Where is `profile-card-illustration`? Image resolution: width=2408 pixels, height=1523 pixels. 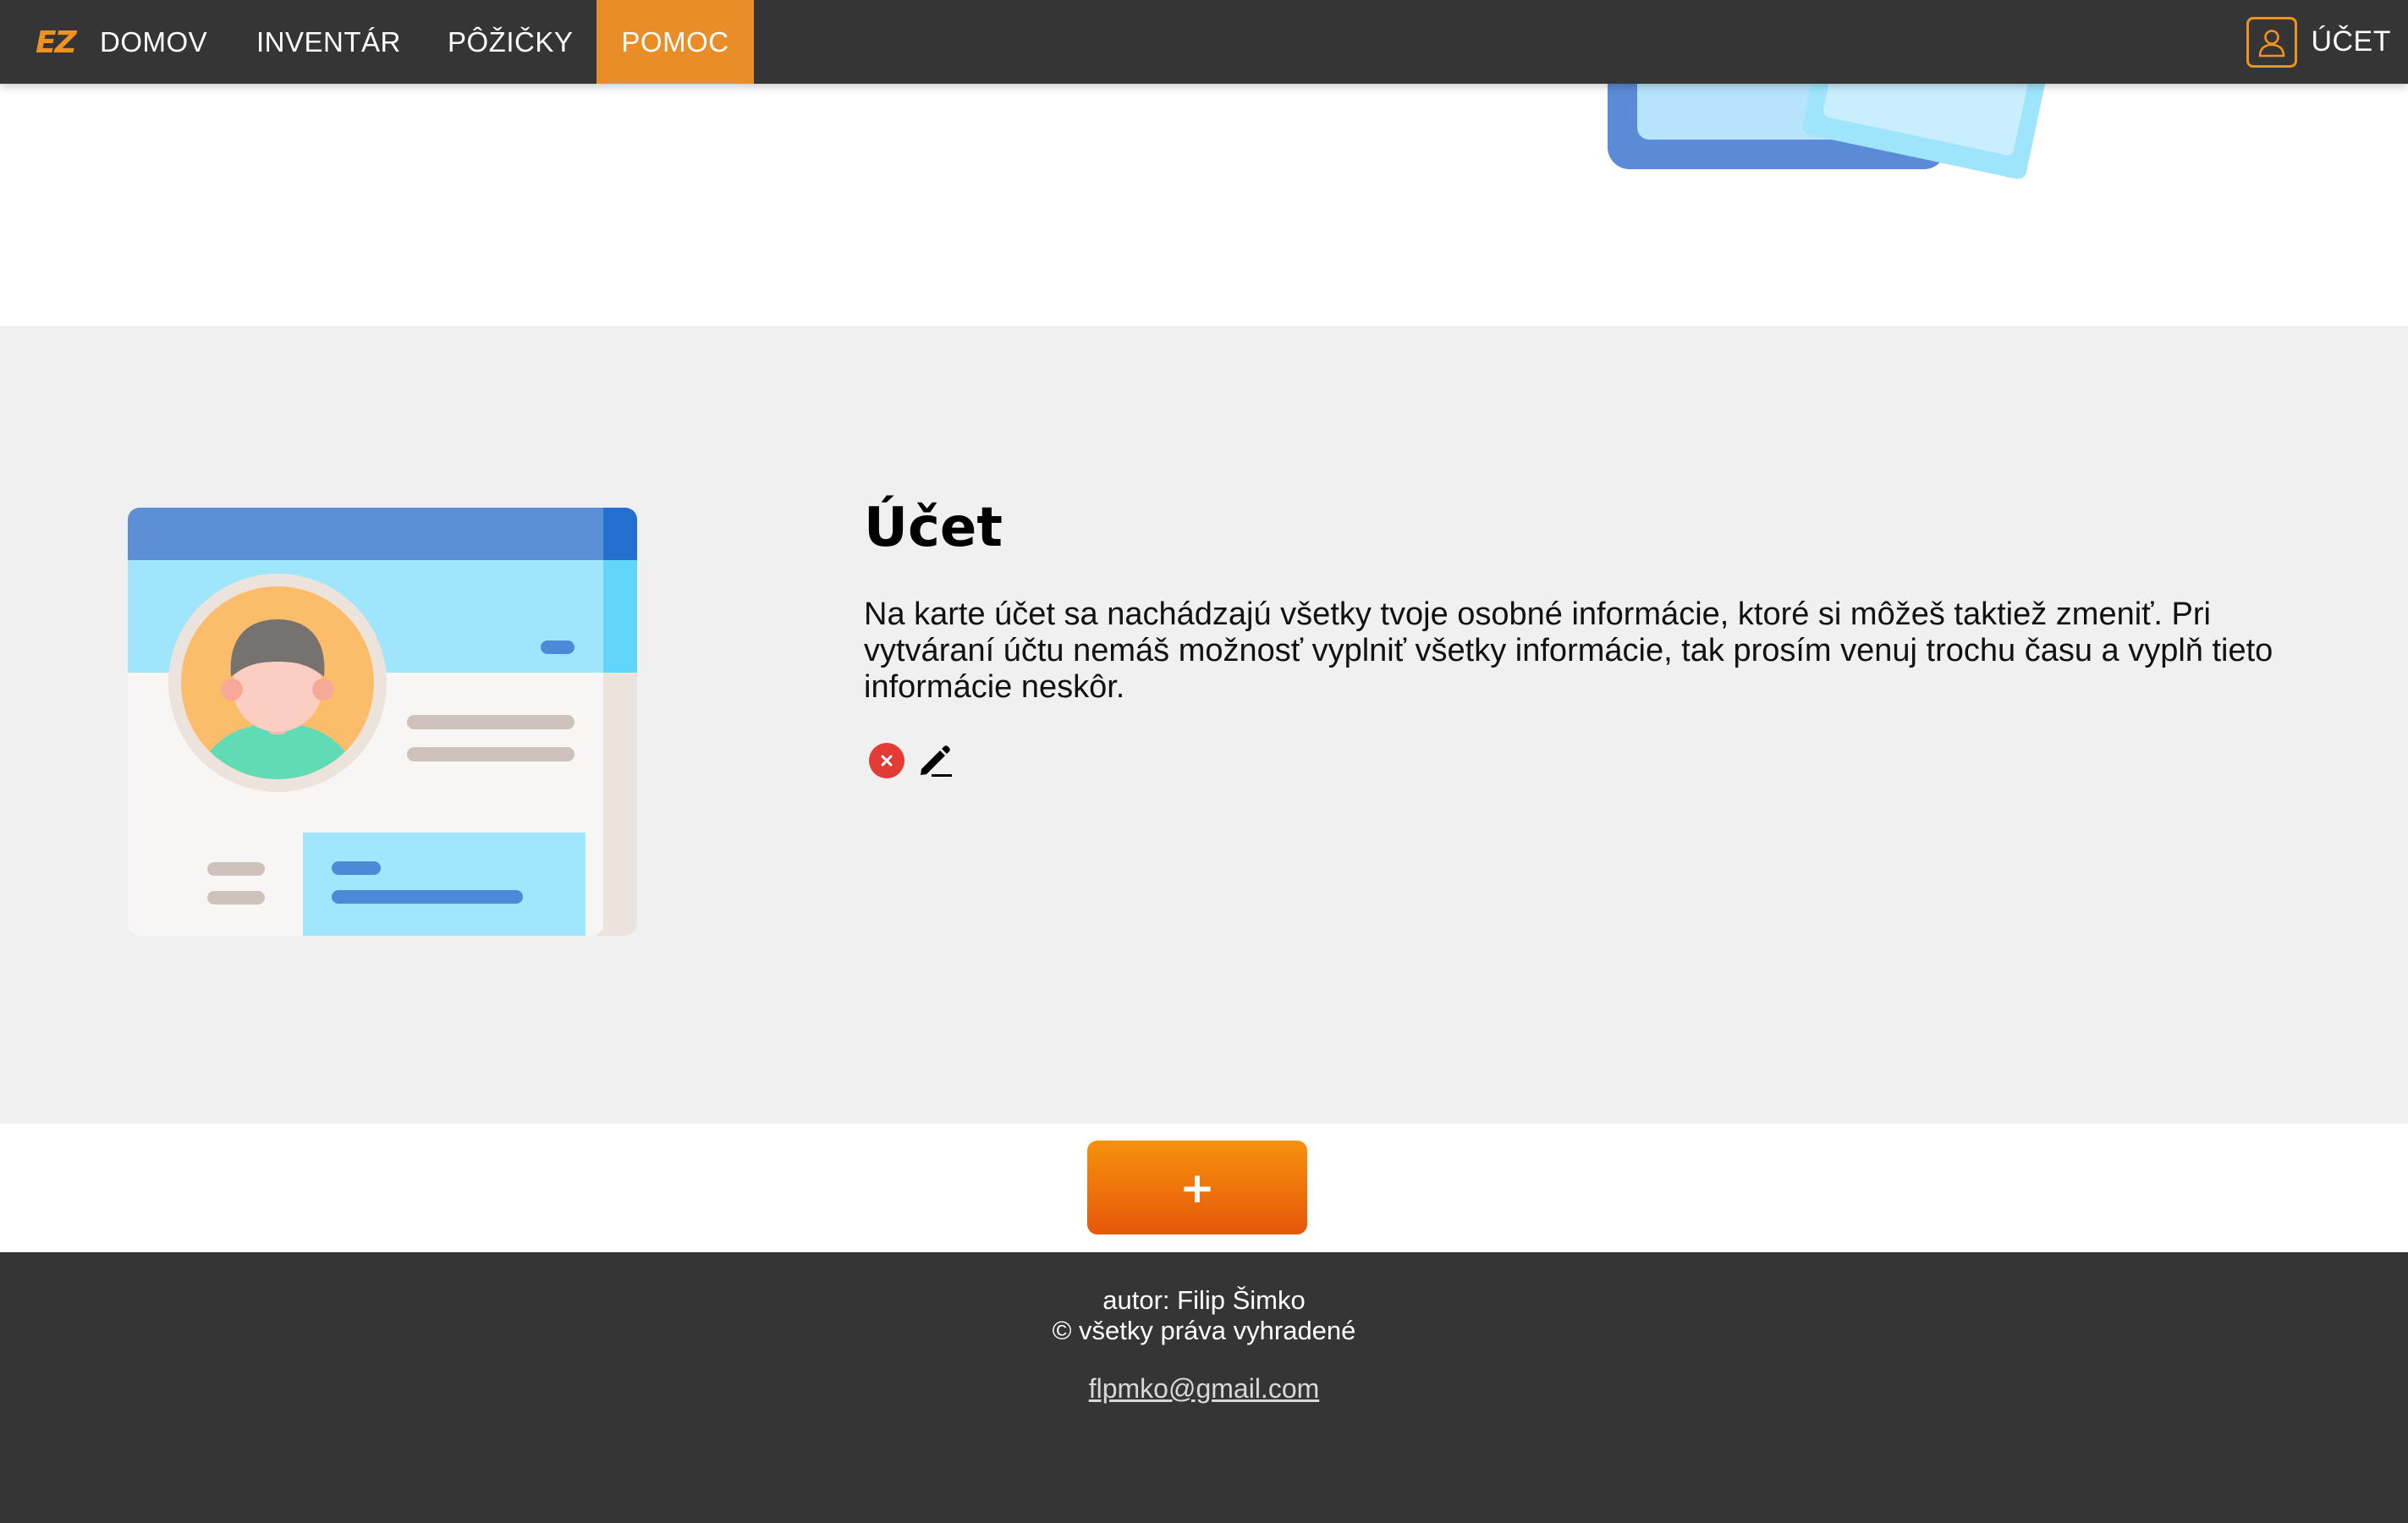
profile-card-illustration is located at coordinates (382, 722).